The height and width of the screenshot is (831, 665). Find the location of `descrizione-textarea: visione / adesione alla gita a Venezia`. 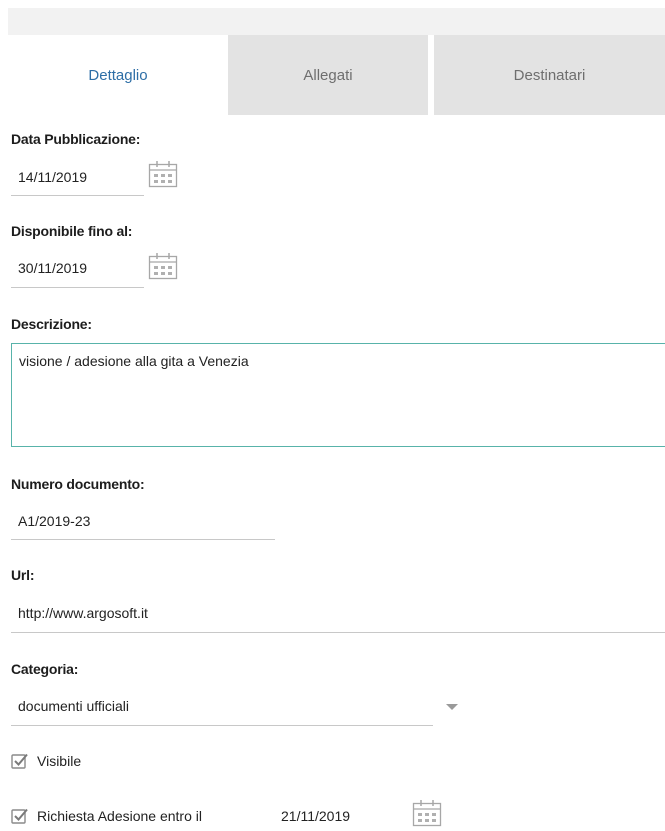

descrizione-textarea: visione / adesione alla gita a Venezia is located at coordinates (338, 395).